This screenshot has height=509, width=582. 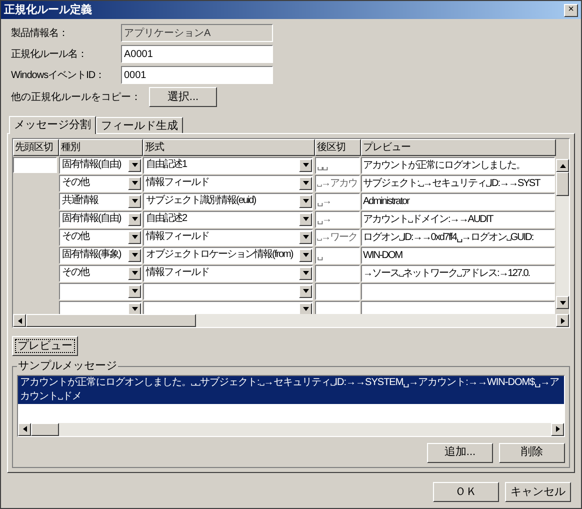 I want to click on cancel-button: キャンセル, so click(x=538, y=492).